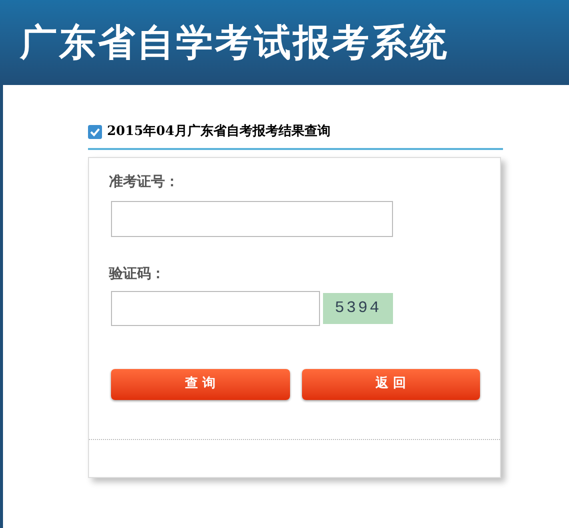  I want to click on checkmark-icon, so click(95, 131).